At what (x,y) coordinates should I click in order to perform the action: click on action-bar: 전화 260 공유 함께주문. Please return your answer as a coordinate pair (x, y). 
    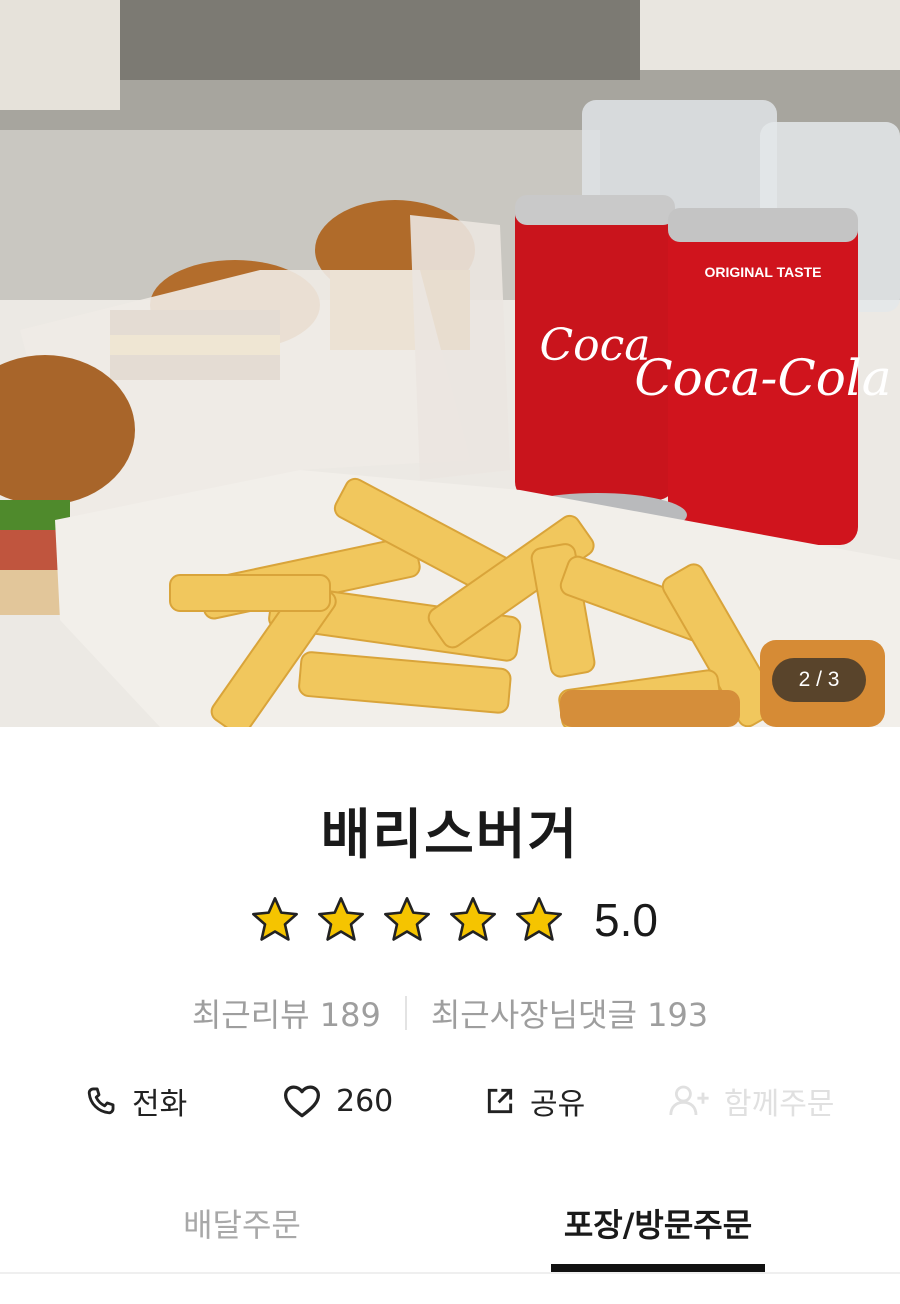
    Looking at the image, I should click on (450, 1101).